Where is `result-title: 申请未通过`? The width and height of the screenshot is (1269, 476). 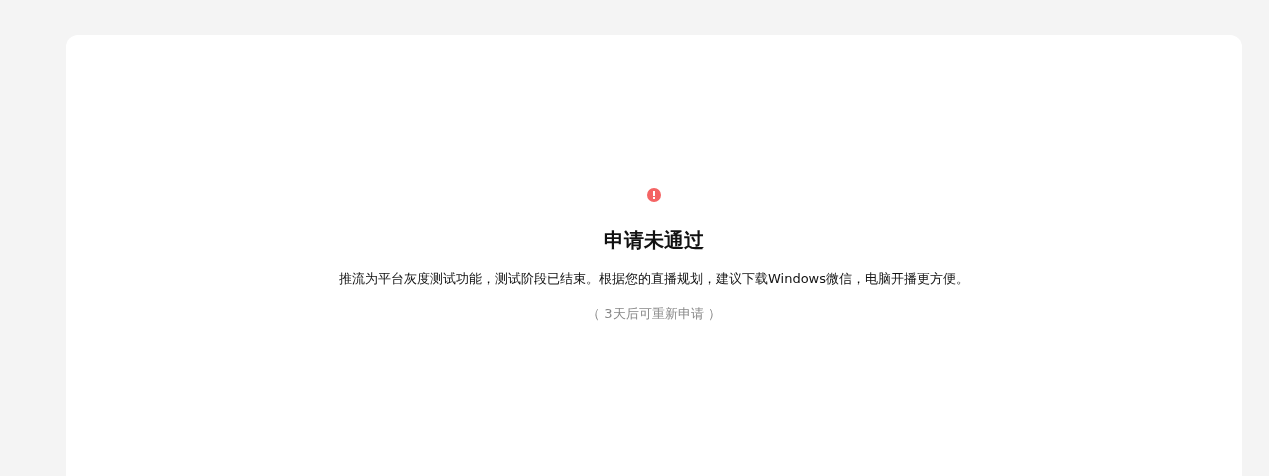
result-title: 申请未通过 is located at coordinates (654, 240).